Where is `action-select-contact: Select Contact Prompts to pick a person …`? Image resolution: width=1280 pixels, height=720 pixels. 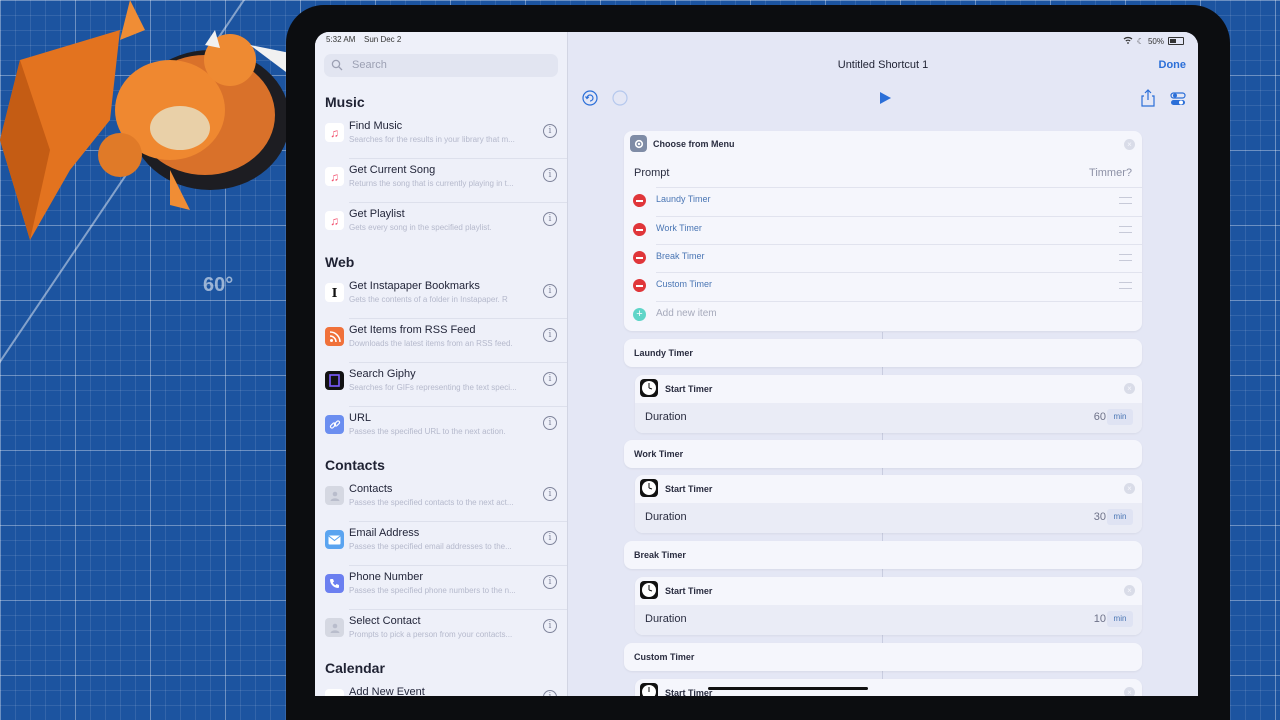
action-select-contact: Select Contact Prompts to pick a person … is located at coordinates (441, 632).